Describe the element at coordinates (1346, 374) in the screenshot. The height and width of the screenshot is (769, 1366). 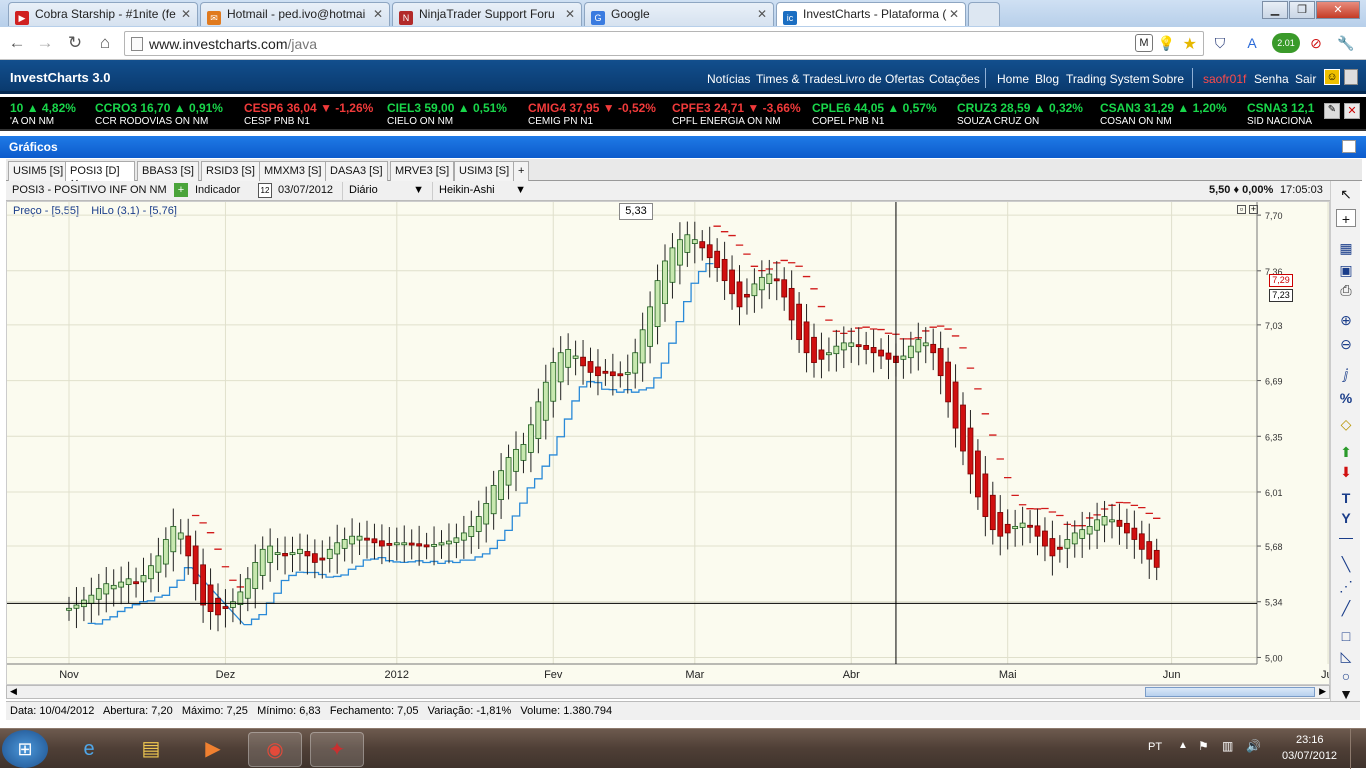
I see `fibonacci-icon: ⅉ` at that location.